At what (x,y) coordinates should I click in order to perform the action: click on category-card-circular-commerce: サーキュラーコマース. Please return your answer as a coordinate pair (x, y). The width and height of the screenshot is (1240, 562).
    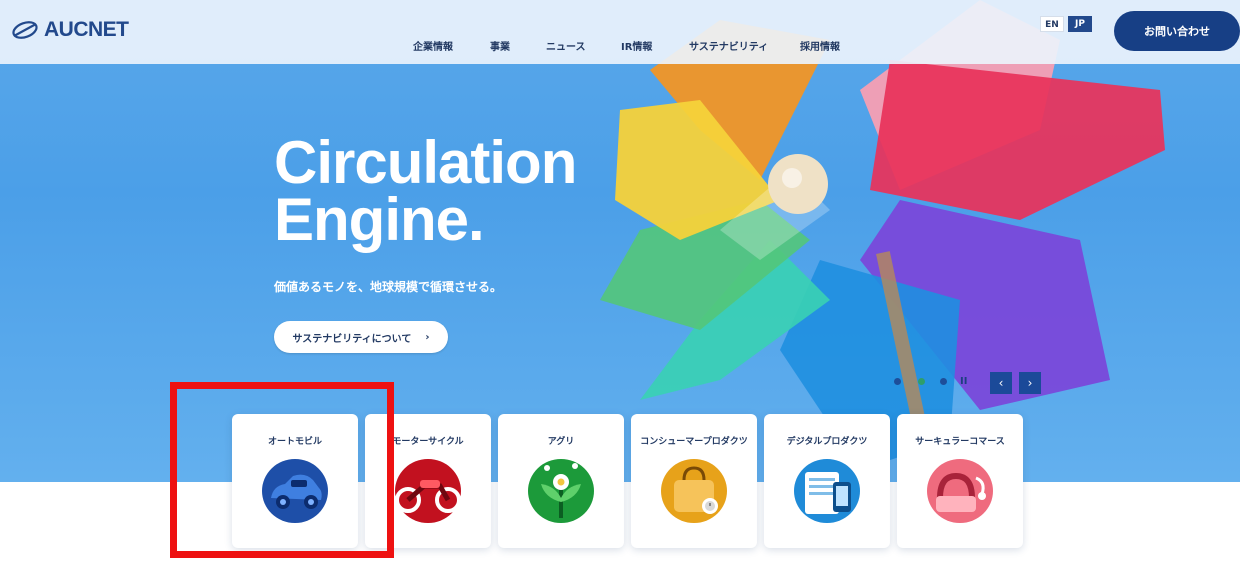
    Looking at the image, I should click on (960, 481).